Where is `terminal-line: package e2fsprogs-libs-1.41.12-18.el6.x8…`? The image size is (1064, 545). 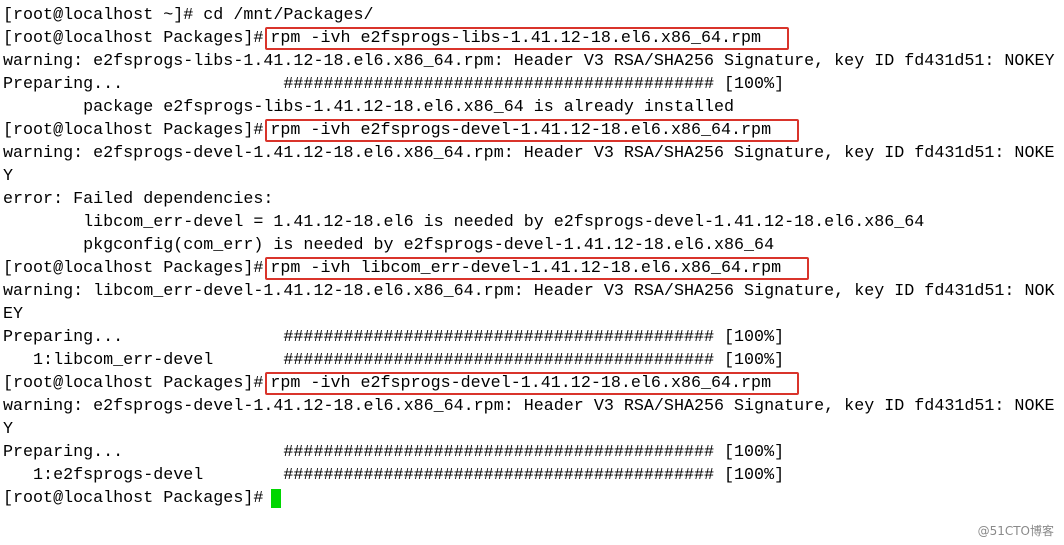 terminal-line: package e2fsprogs-libs-1.41.12-18.el6.x8… is located at coordinates (533, 107).